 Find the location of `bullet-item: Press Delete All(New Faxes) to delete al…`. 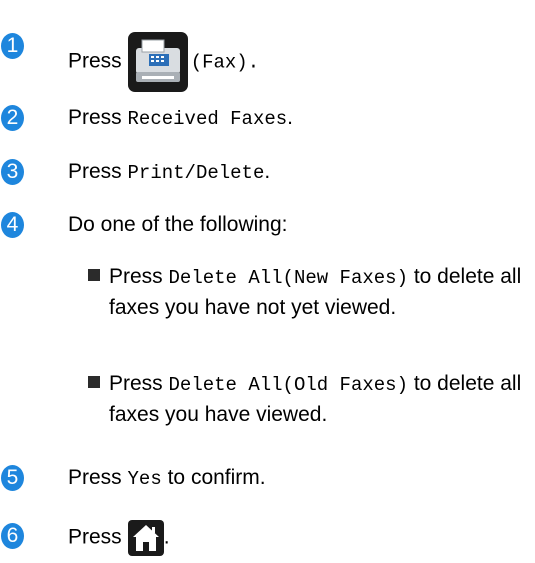

bullet-item: Press Delete All(New Faxes) to delete al… is located at coordinates (308, 312).